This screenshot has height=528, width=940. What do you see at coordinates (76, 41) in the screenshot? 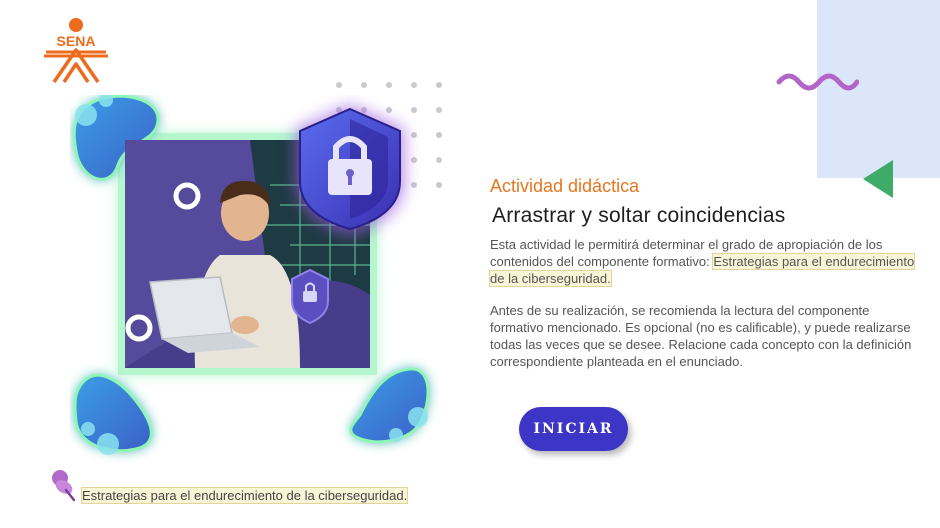
I see `logo-text: SENA` at bounding box center [76, 41].